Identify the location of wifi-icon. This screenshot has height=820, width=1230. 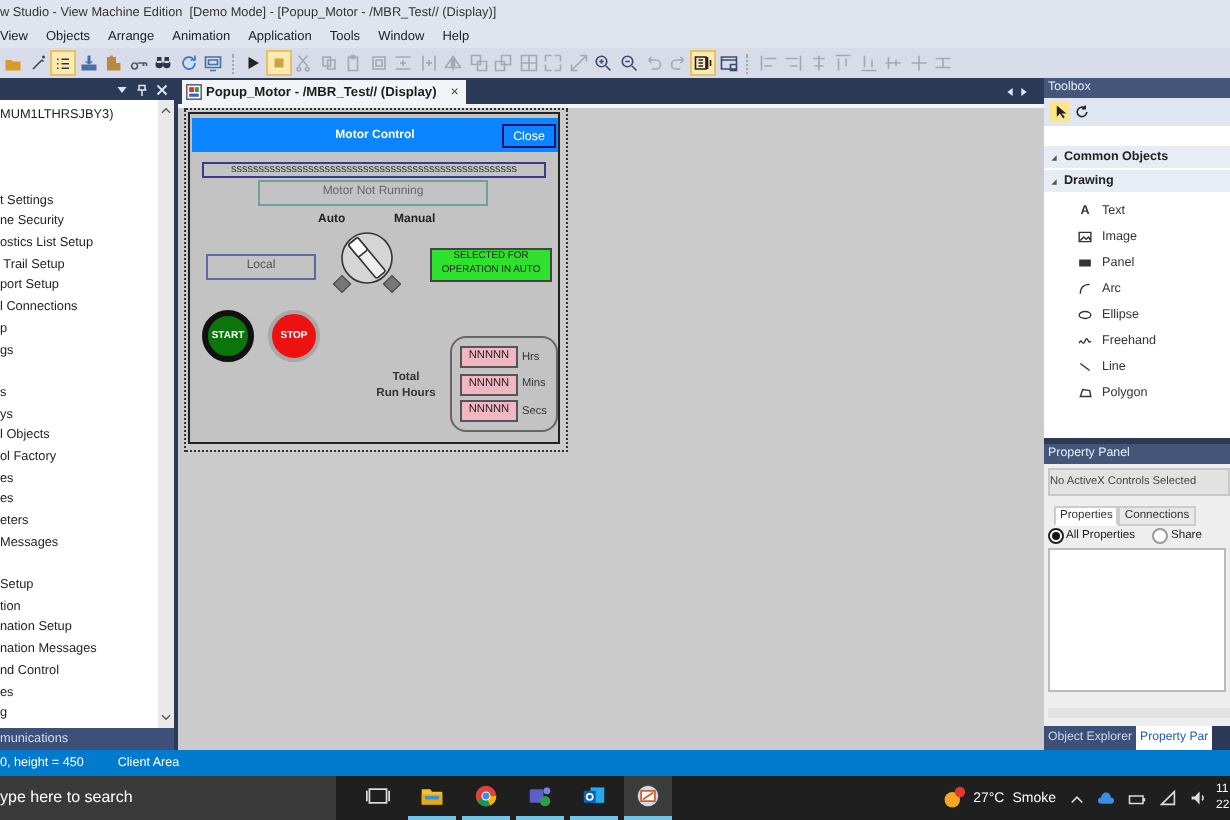
(1168, 798).